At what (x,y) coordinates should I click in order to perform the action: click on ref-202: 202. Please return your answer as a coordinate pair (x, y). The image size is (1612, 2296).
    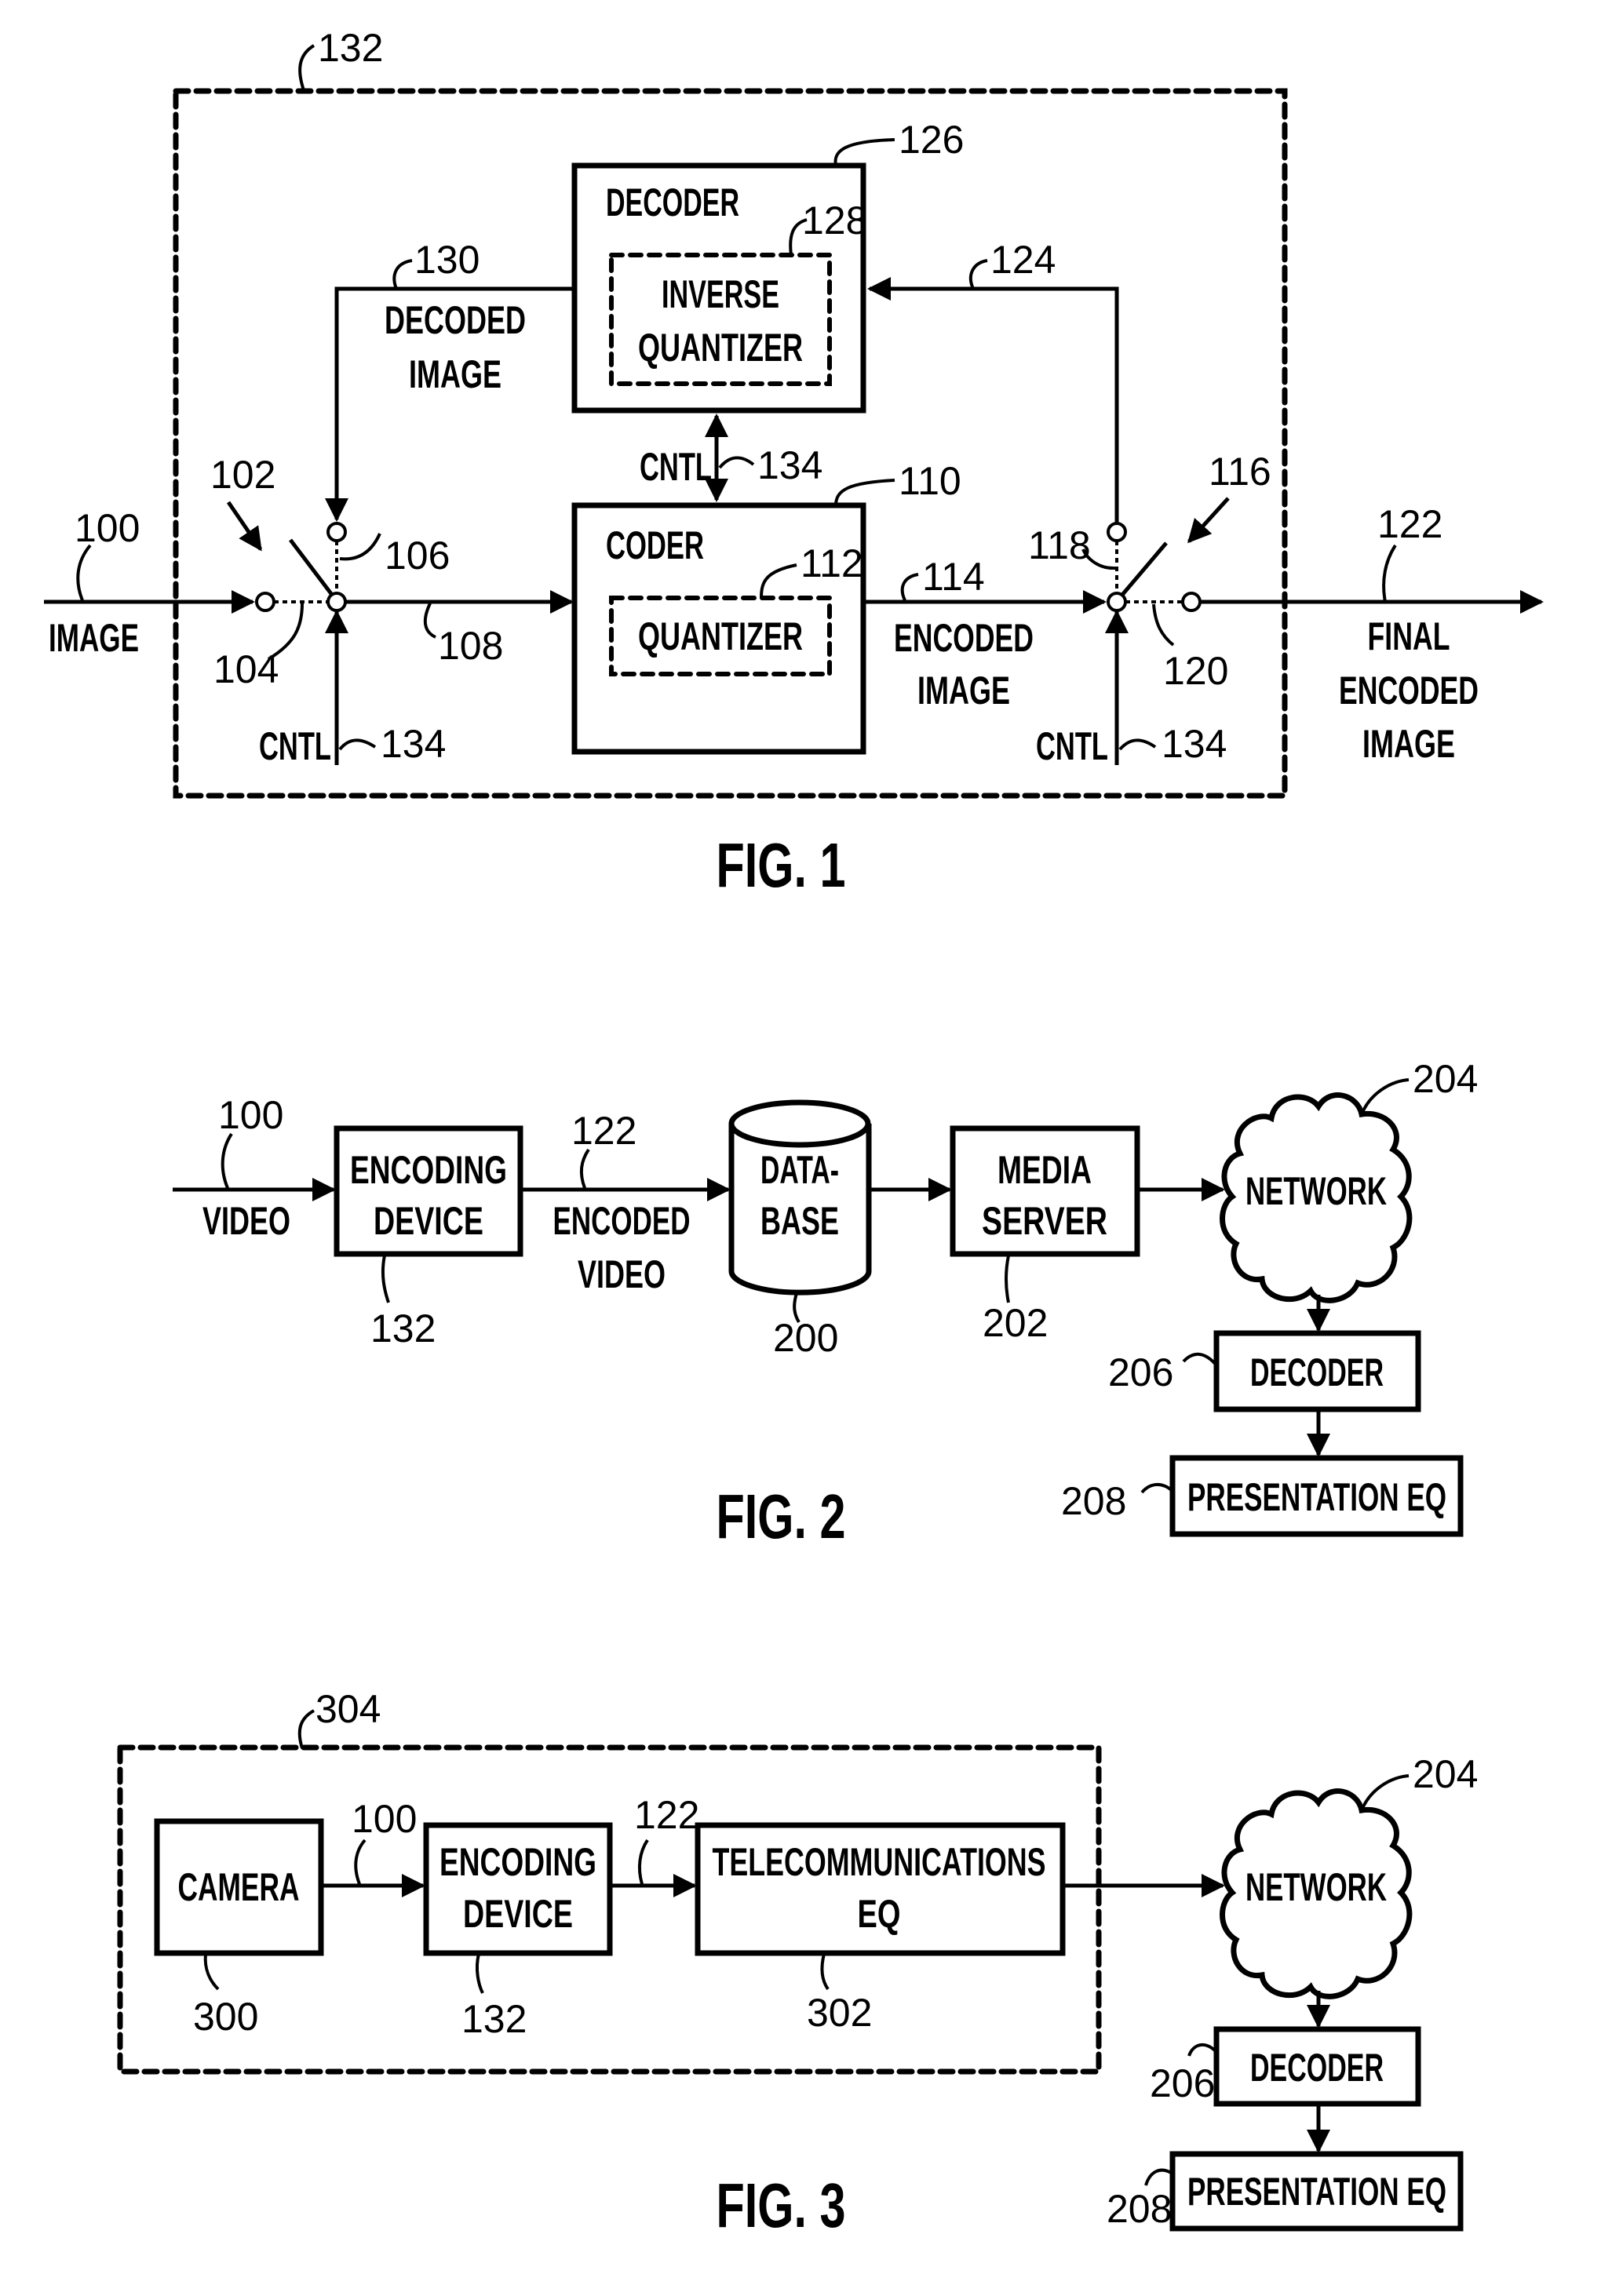
    Looking at the image, I should click on (1015, 1323).